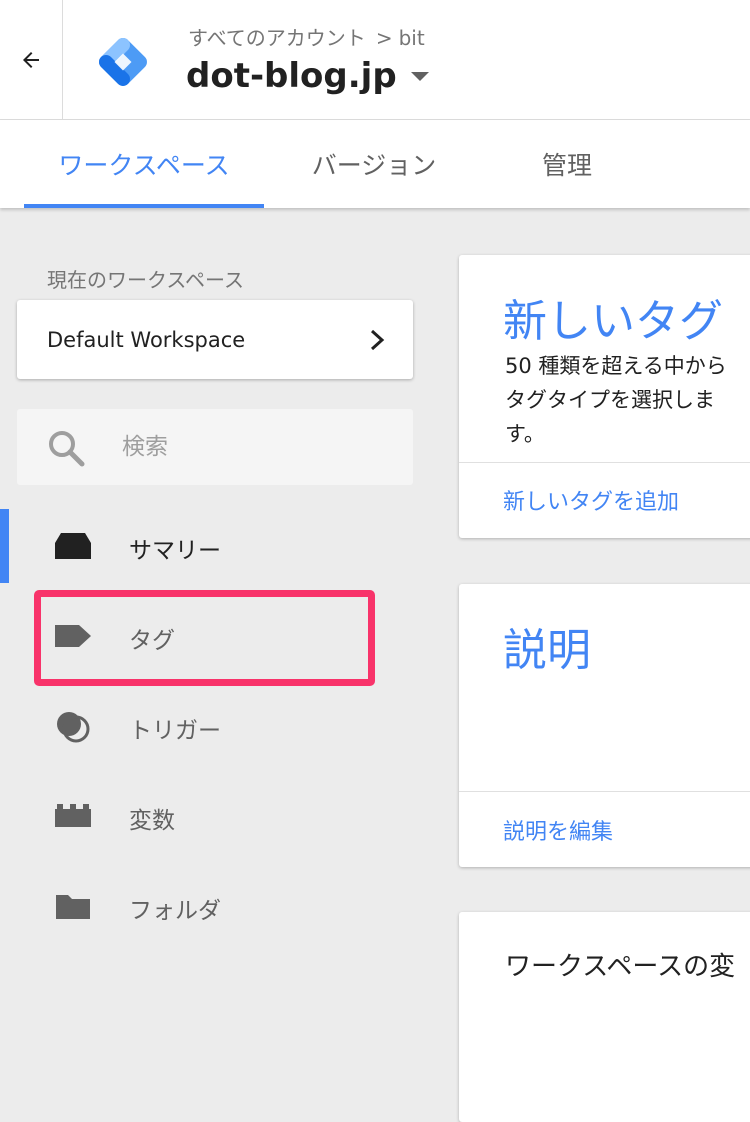 The height and width of the screenshot is (1122, 750). I want to click on breadcrumb-all-accounts: すべてのアカウント, so click(277, 38).